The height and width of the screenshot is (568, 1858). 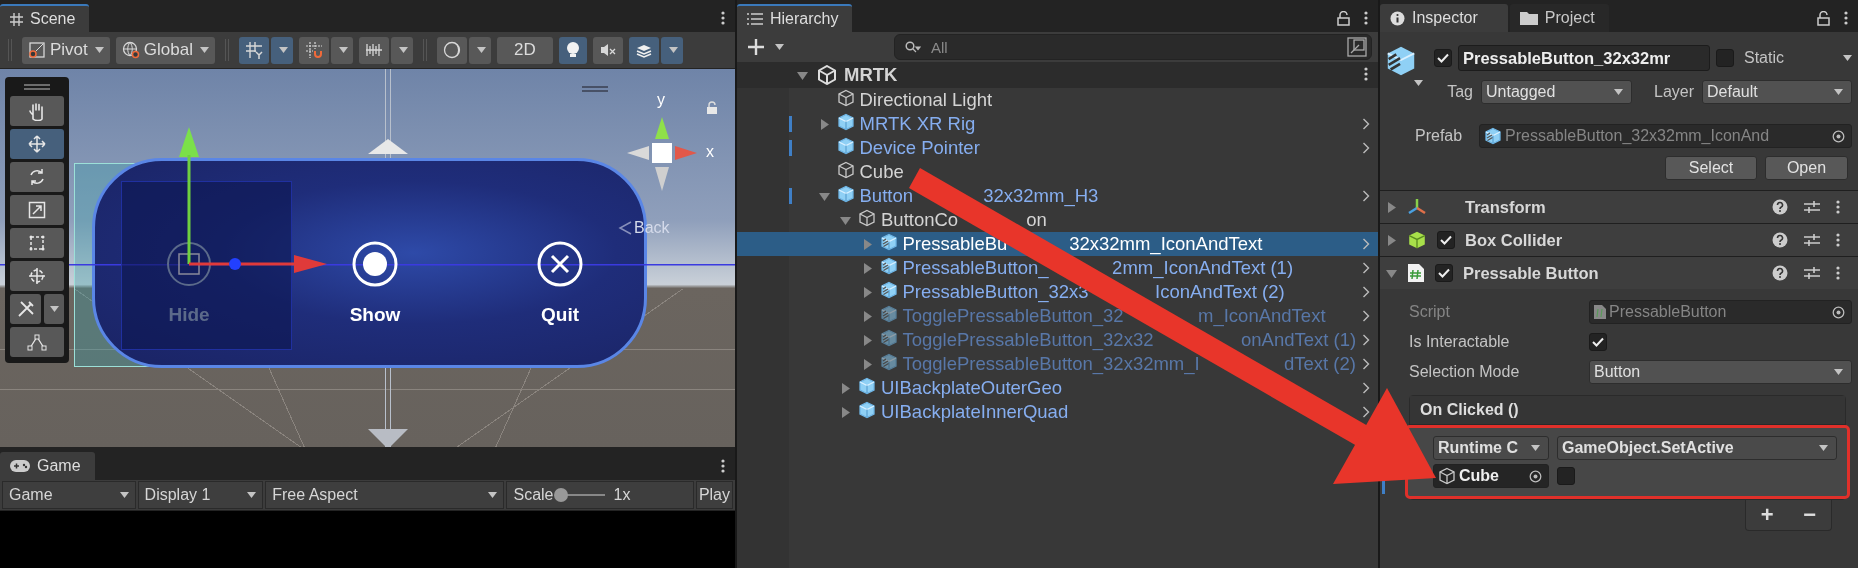 I want to click on game-tab: Game, so click(x=47, y=466).